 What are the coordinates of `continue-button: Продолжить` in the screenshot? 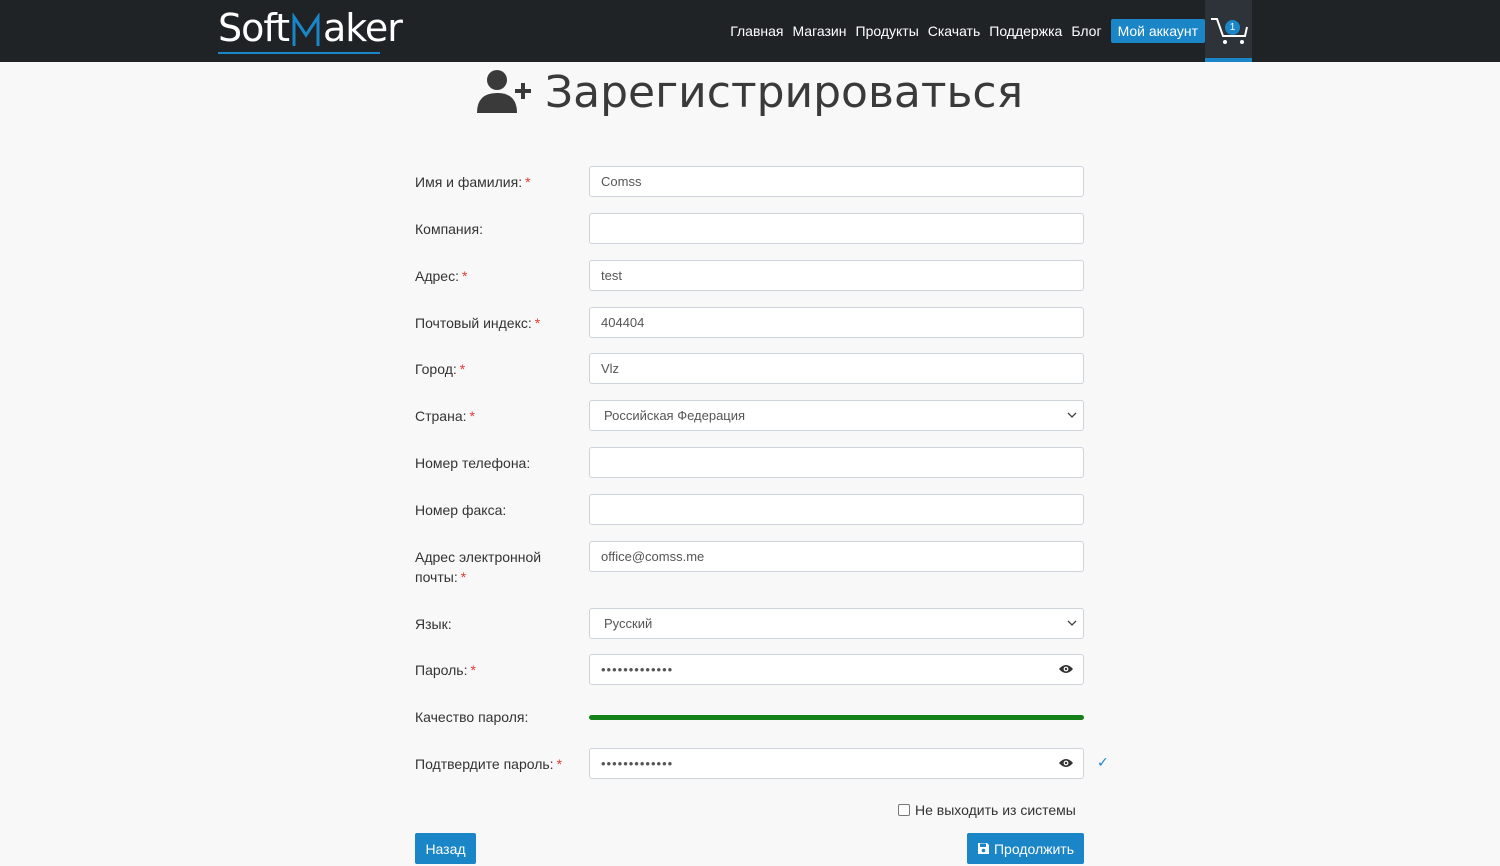 It's located at (1025, 848).